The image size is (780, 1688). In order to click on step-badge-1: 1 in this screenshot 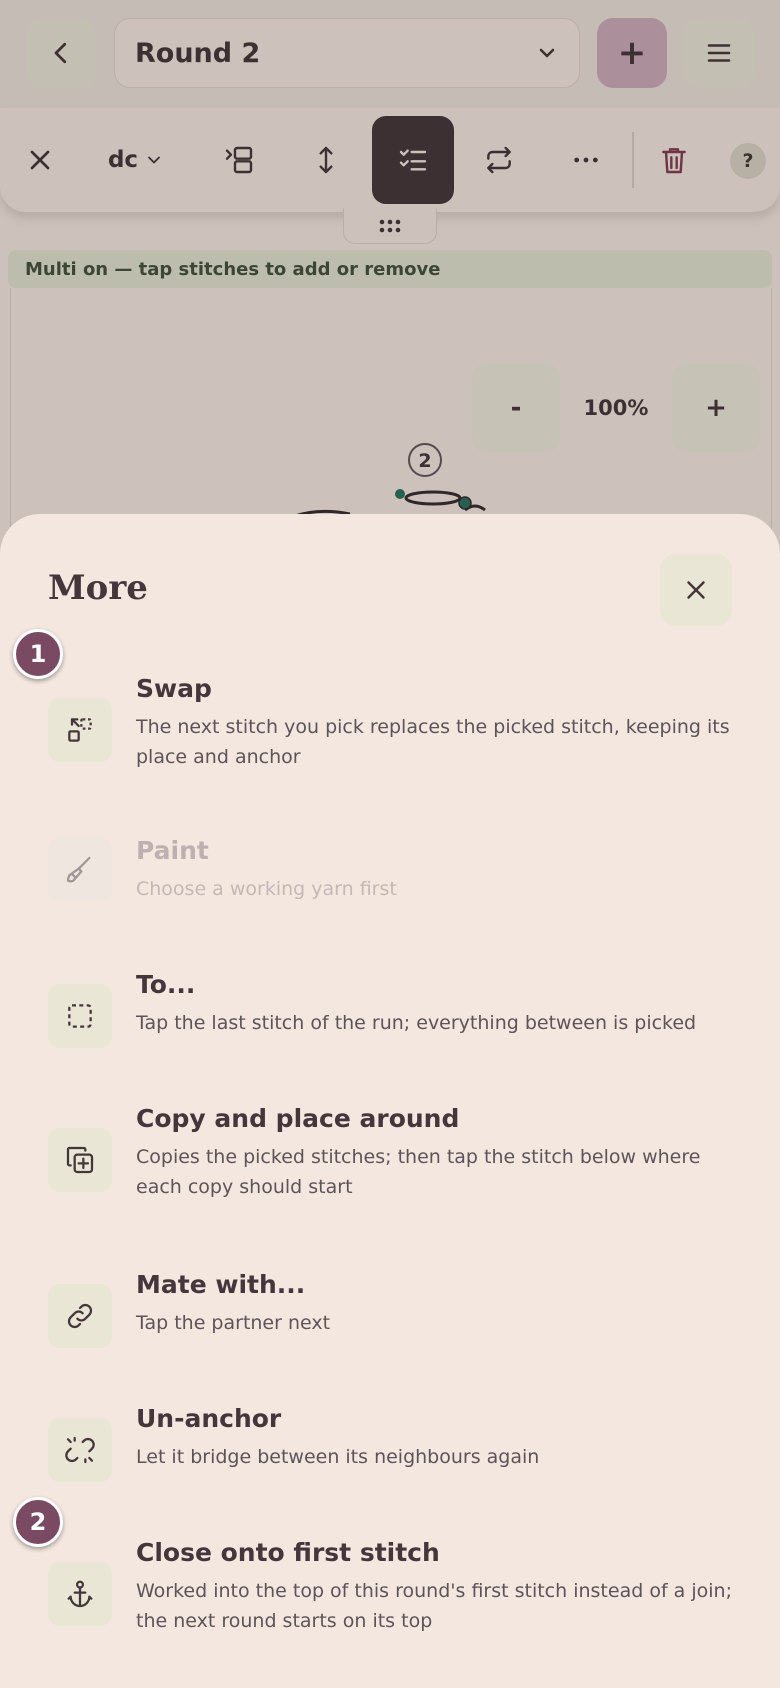, I will do `click(38, 654)`.